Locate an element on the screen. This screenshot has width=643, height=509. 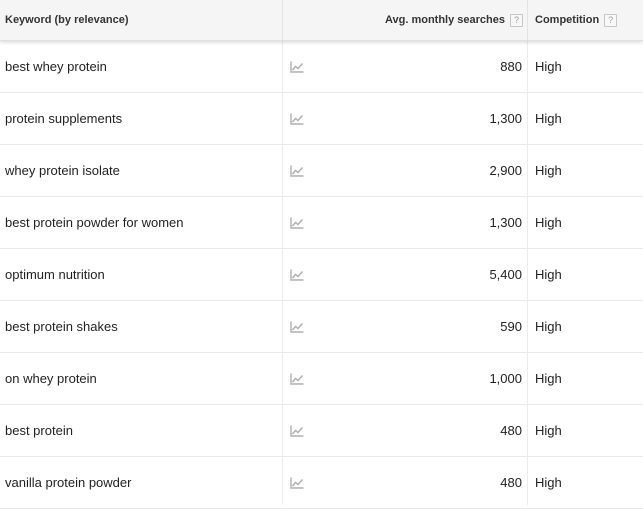
avg-monthly-searches-cell: 1,000 is located at coordinates (505, 378).